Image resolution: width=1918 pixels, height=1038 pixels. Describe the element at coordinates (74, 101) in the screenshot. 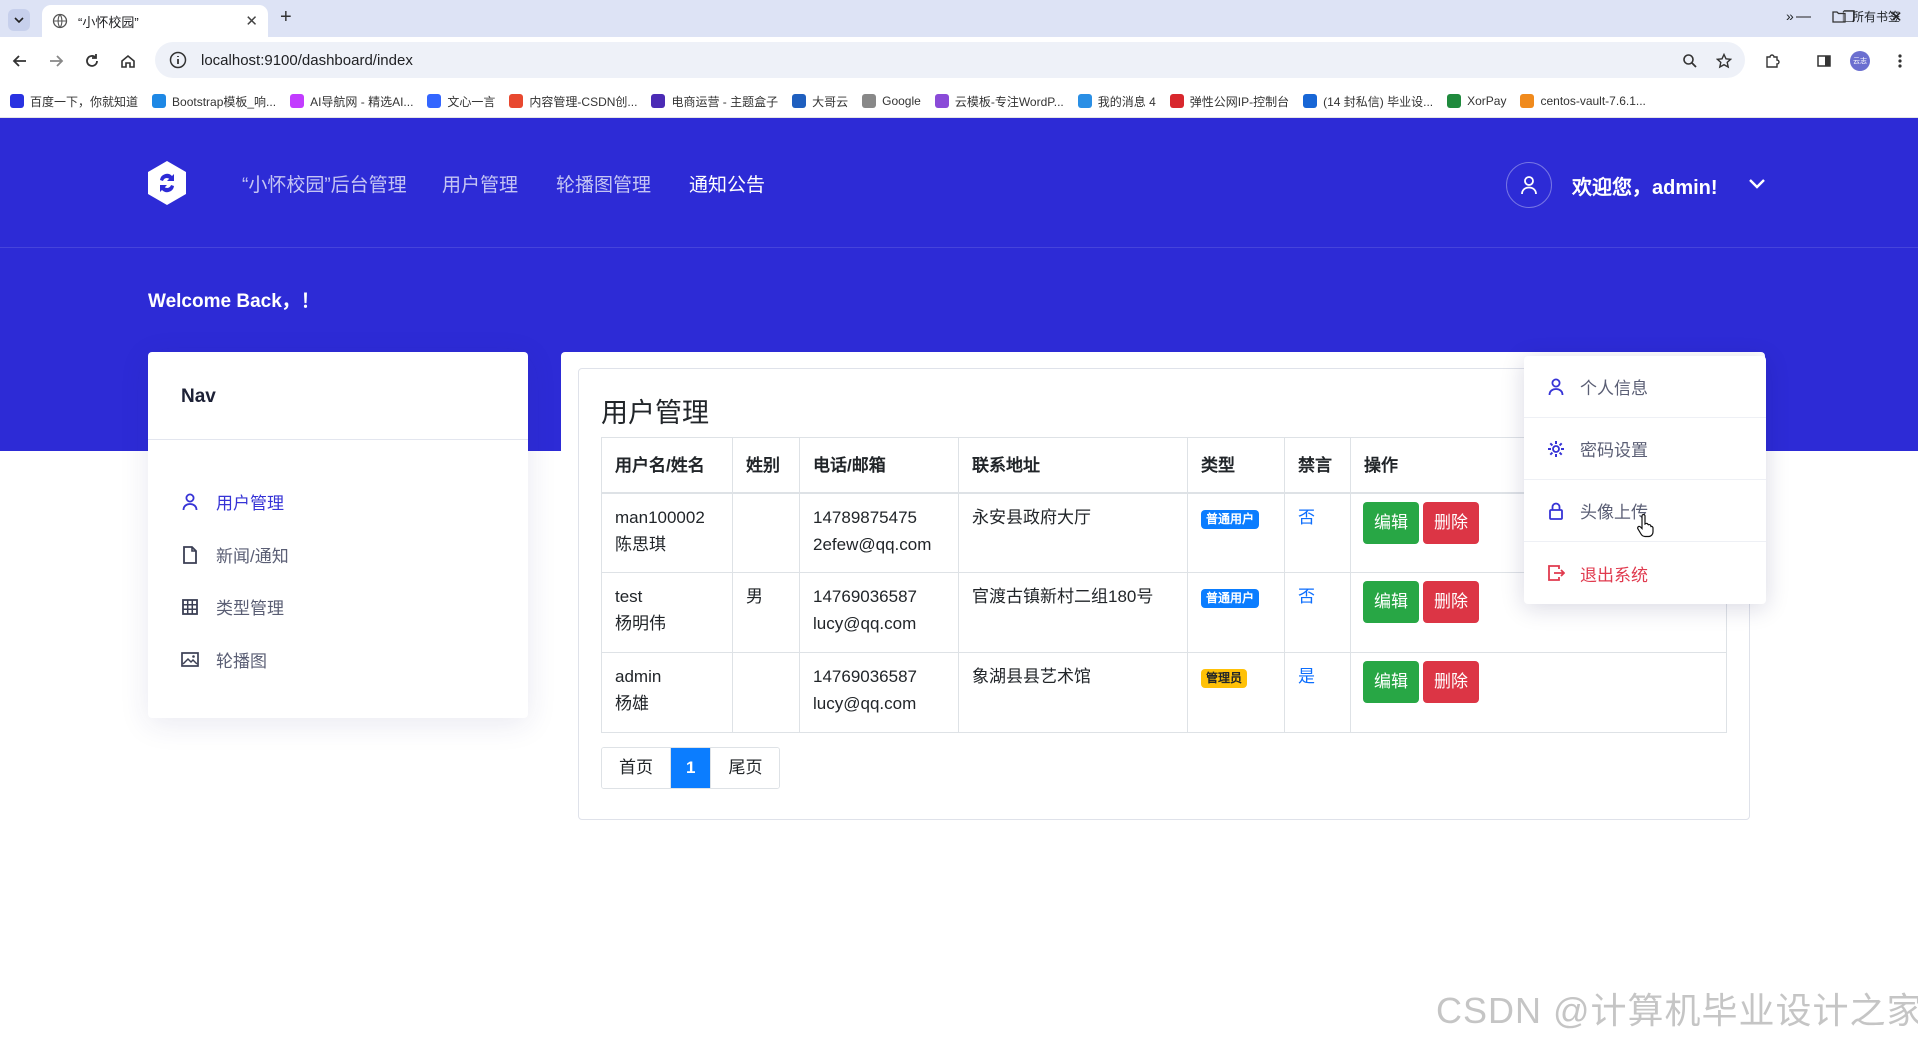

I see `bookmark-item: 百度一下，你就知道` at that location.